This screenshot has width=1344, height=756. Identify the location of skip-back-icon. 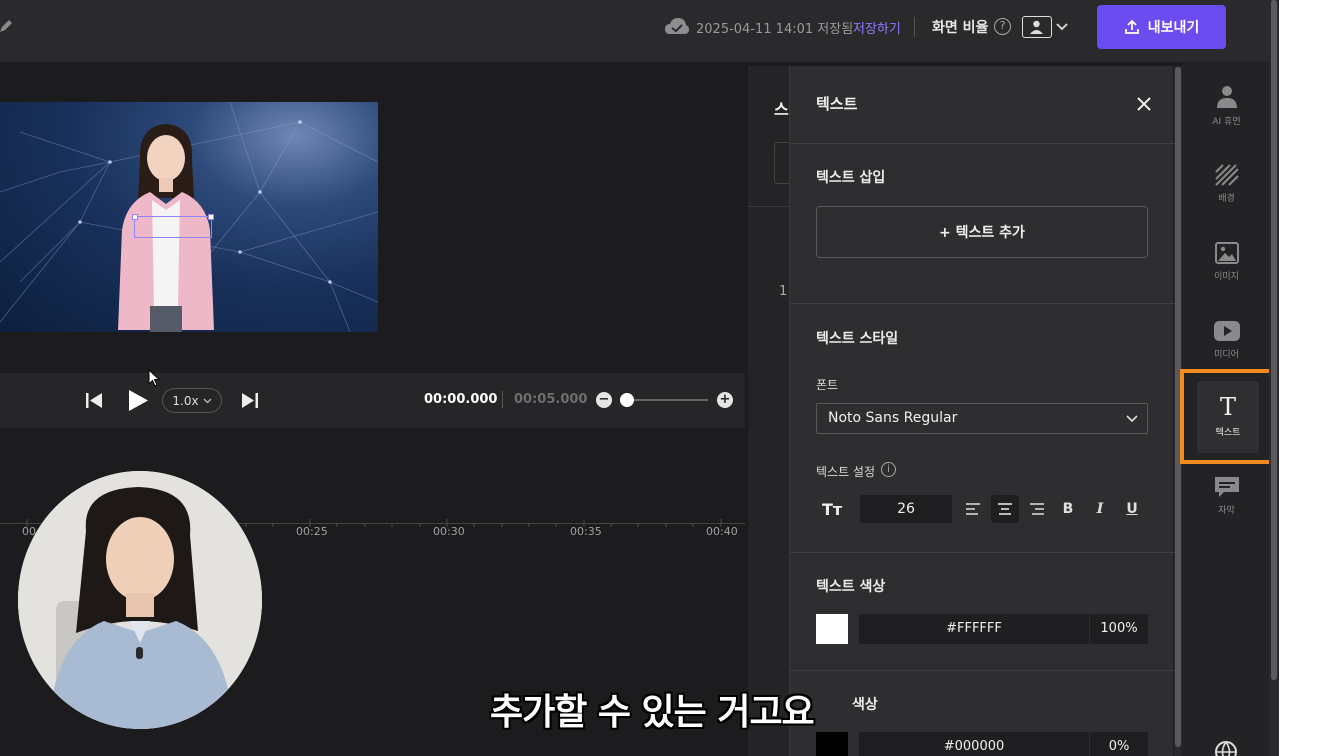
(94, 400).